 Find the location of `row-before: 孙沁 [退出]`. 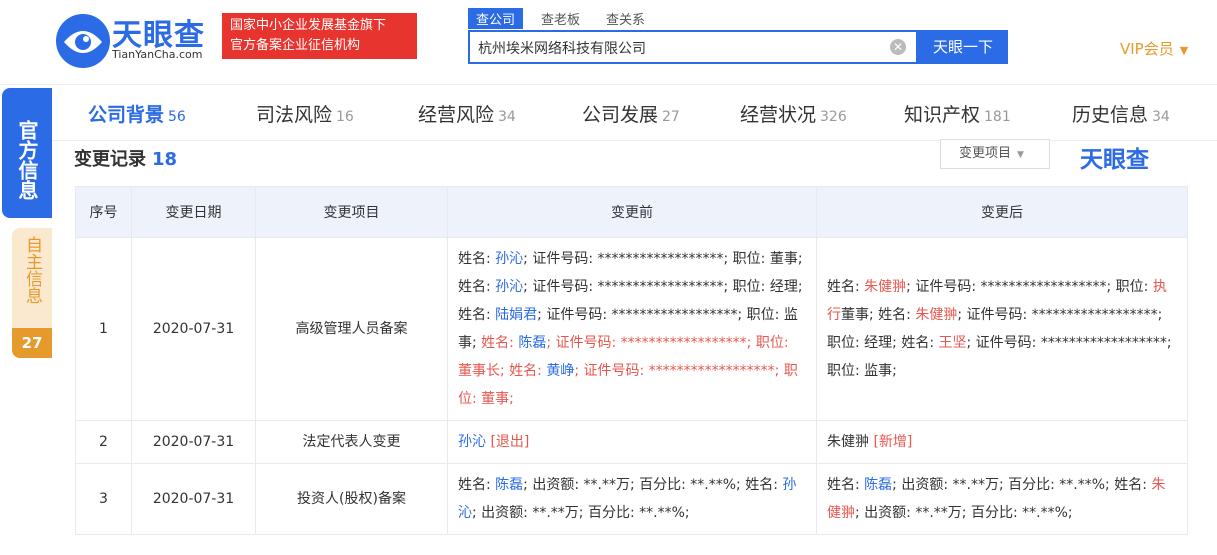

row-before: 孙沁 [退出] is located at coordinates (632, 442).